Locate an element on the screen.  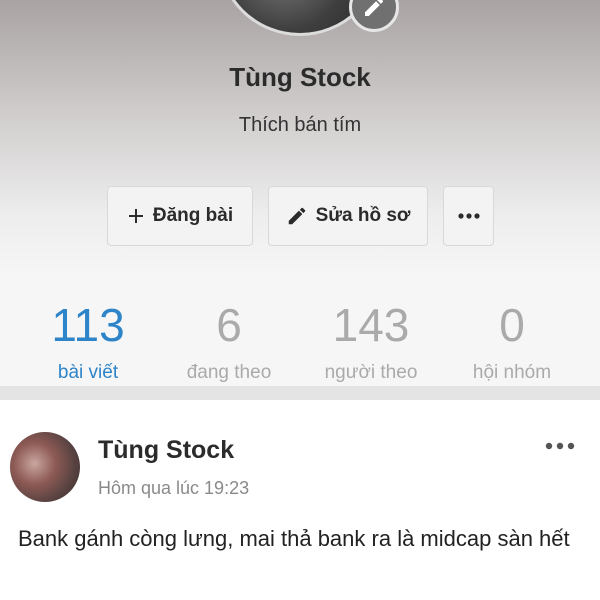
stat-following-value: 6 is located at coordinates (229, 325).